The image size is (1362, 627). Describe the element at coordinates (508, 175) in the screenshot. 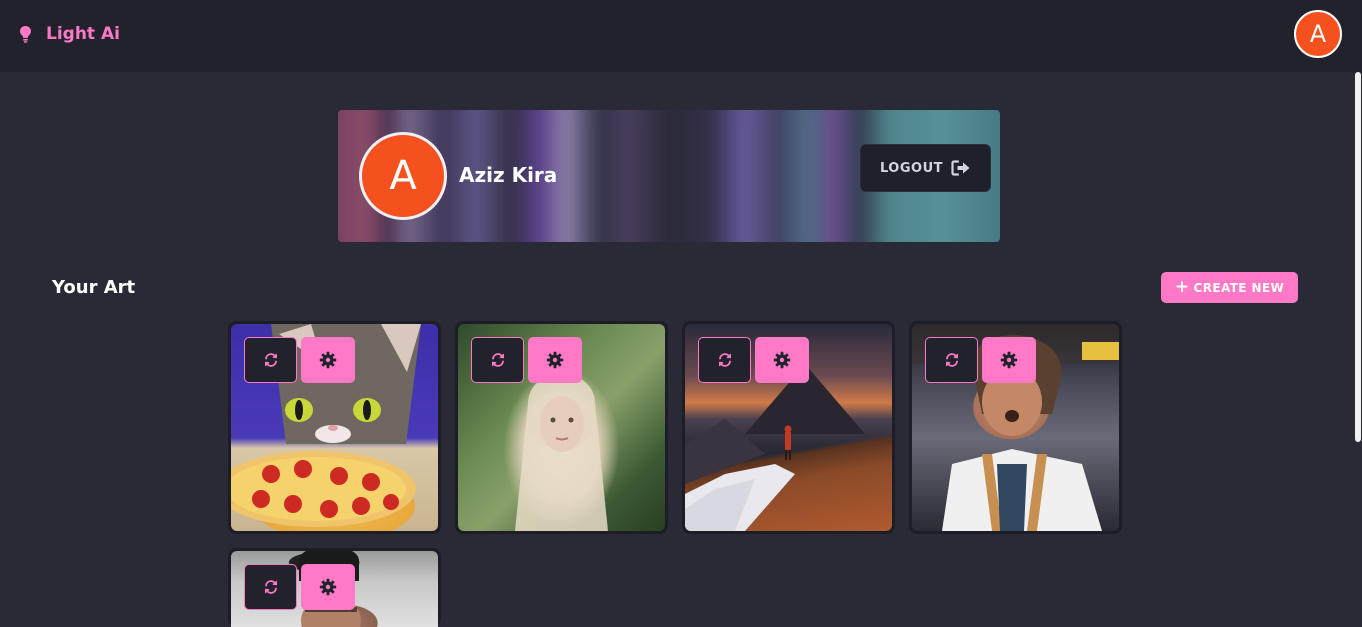

I see `profile-name: Aziz Kira` at that location.